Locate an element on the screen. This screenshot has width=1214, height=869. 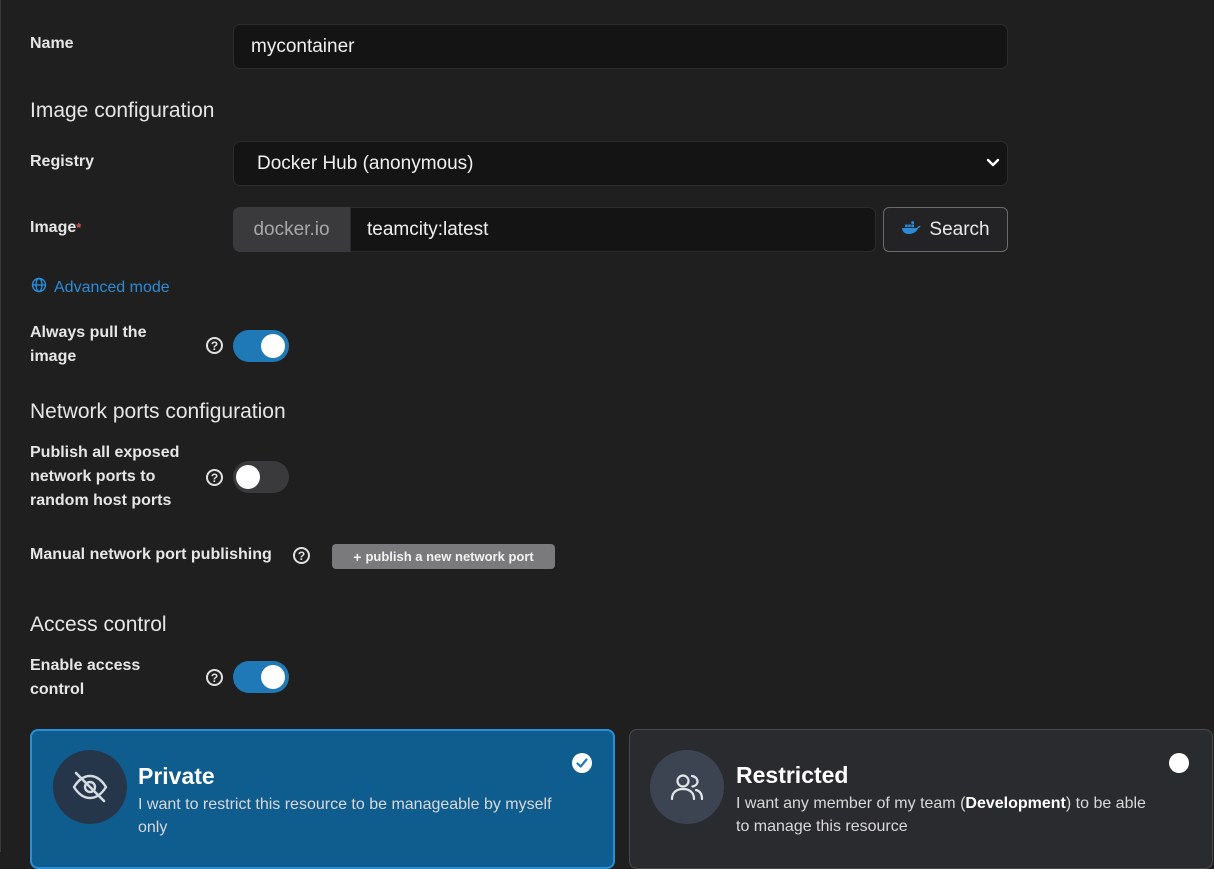
card-desc-private-line2: only is located at coordinates (153, 827).